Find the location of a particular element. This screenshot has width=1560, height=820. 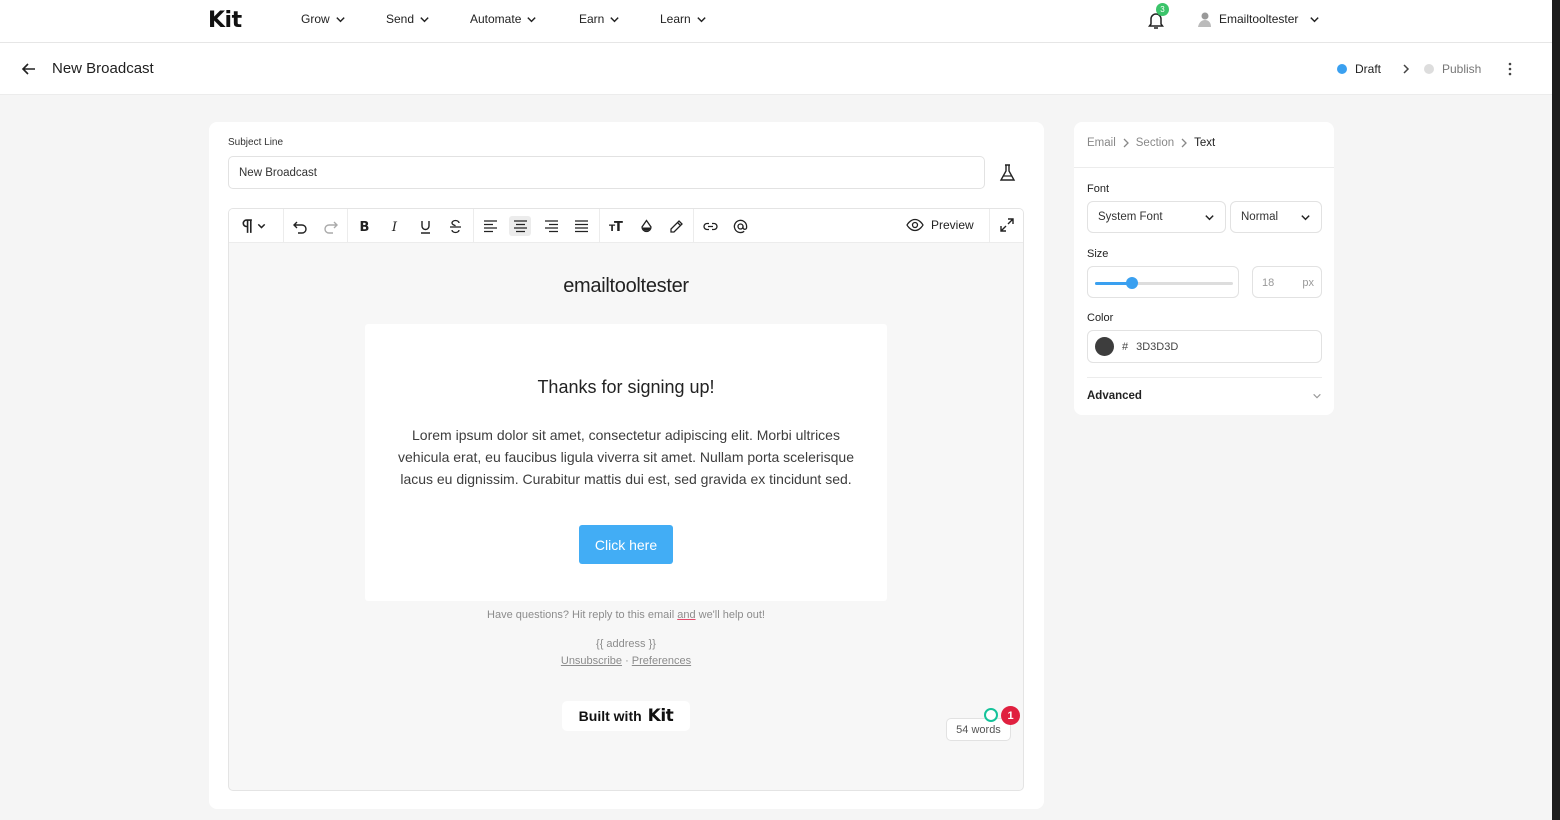

undo-button is located at coordinates (300, 226).